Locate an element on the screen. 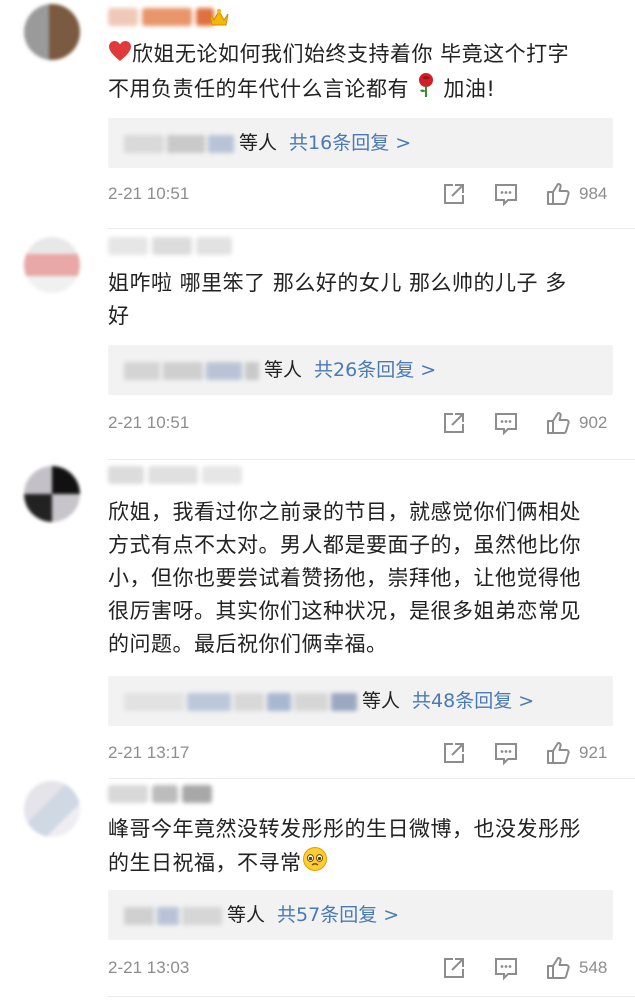 The image size is (635, 1000). view-replies-link: 共48条回复 > is located at coordinates (473, 701).